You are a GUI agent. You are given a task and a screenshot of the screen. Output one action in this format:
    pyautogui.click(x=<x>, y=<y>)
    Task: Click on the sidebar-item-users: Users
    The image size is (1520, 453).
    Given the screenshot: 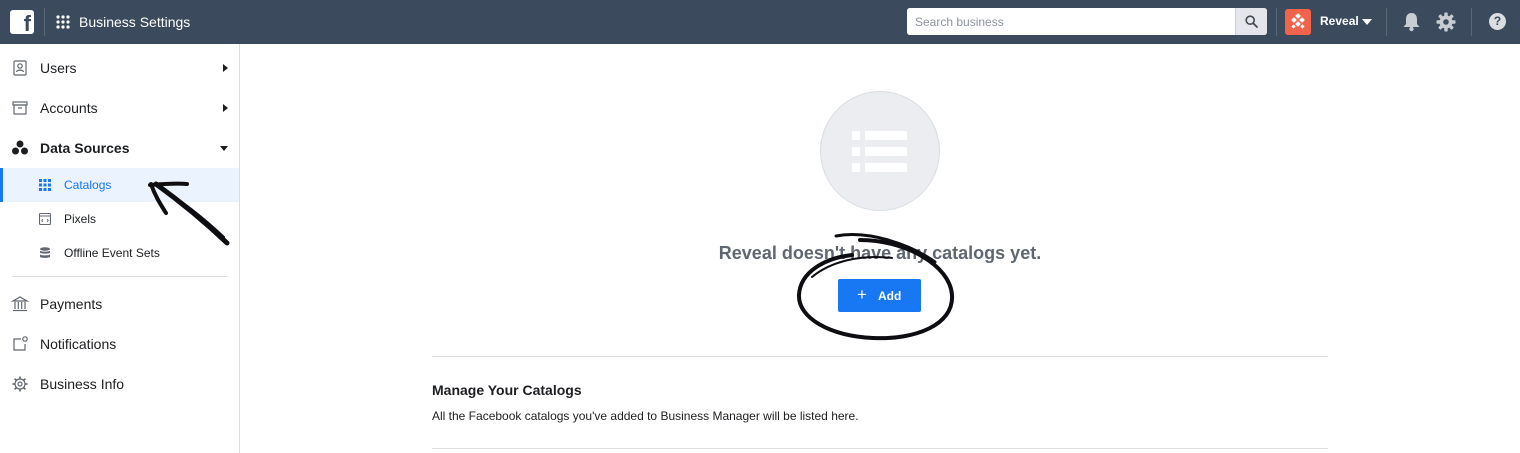 What is the action you would take?
    pyautogui.click(x=119, y=68)
    